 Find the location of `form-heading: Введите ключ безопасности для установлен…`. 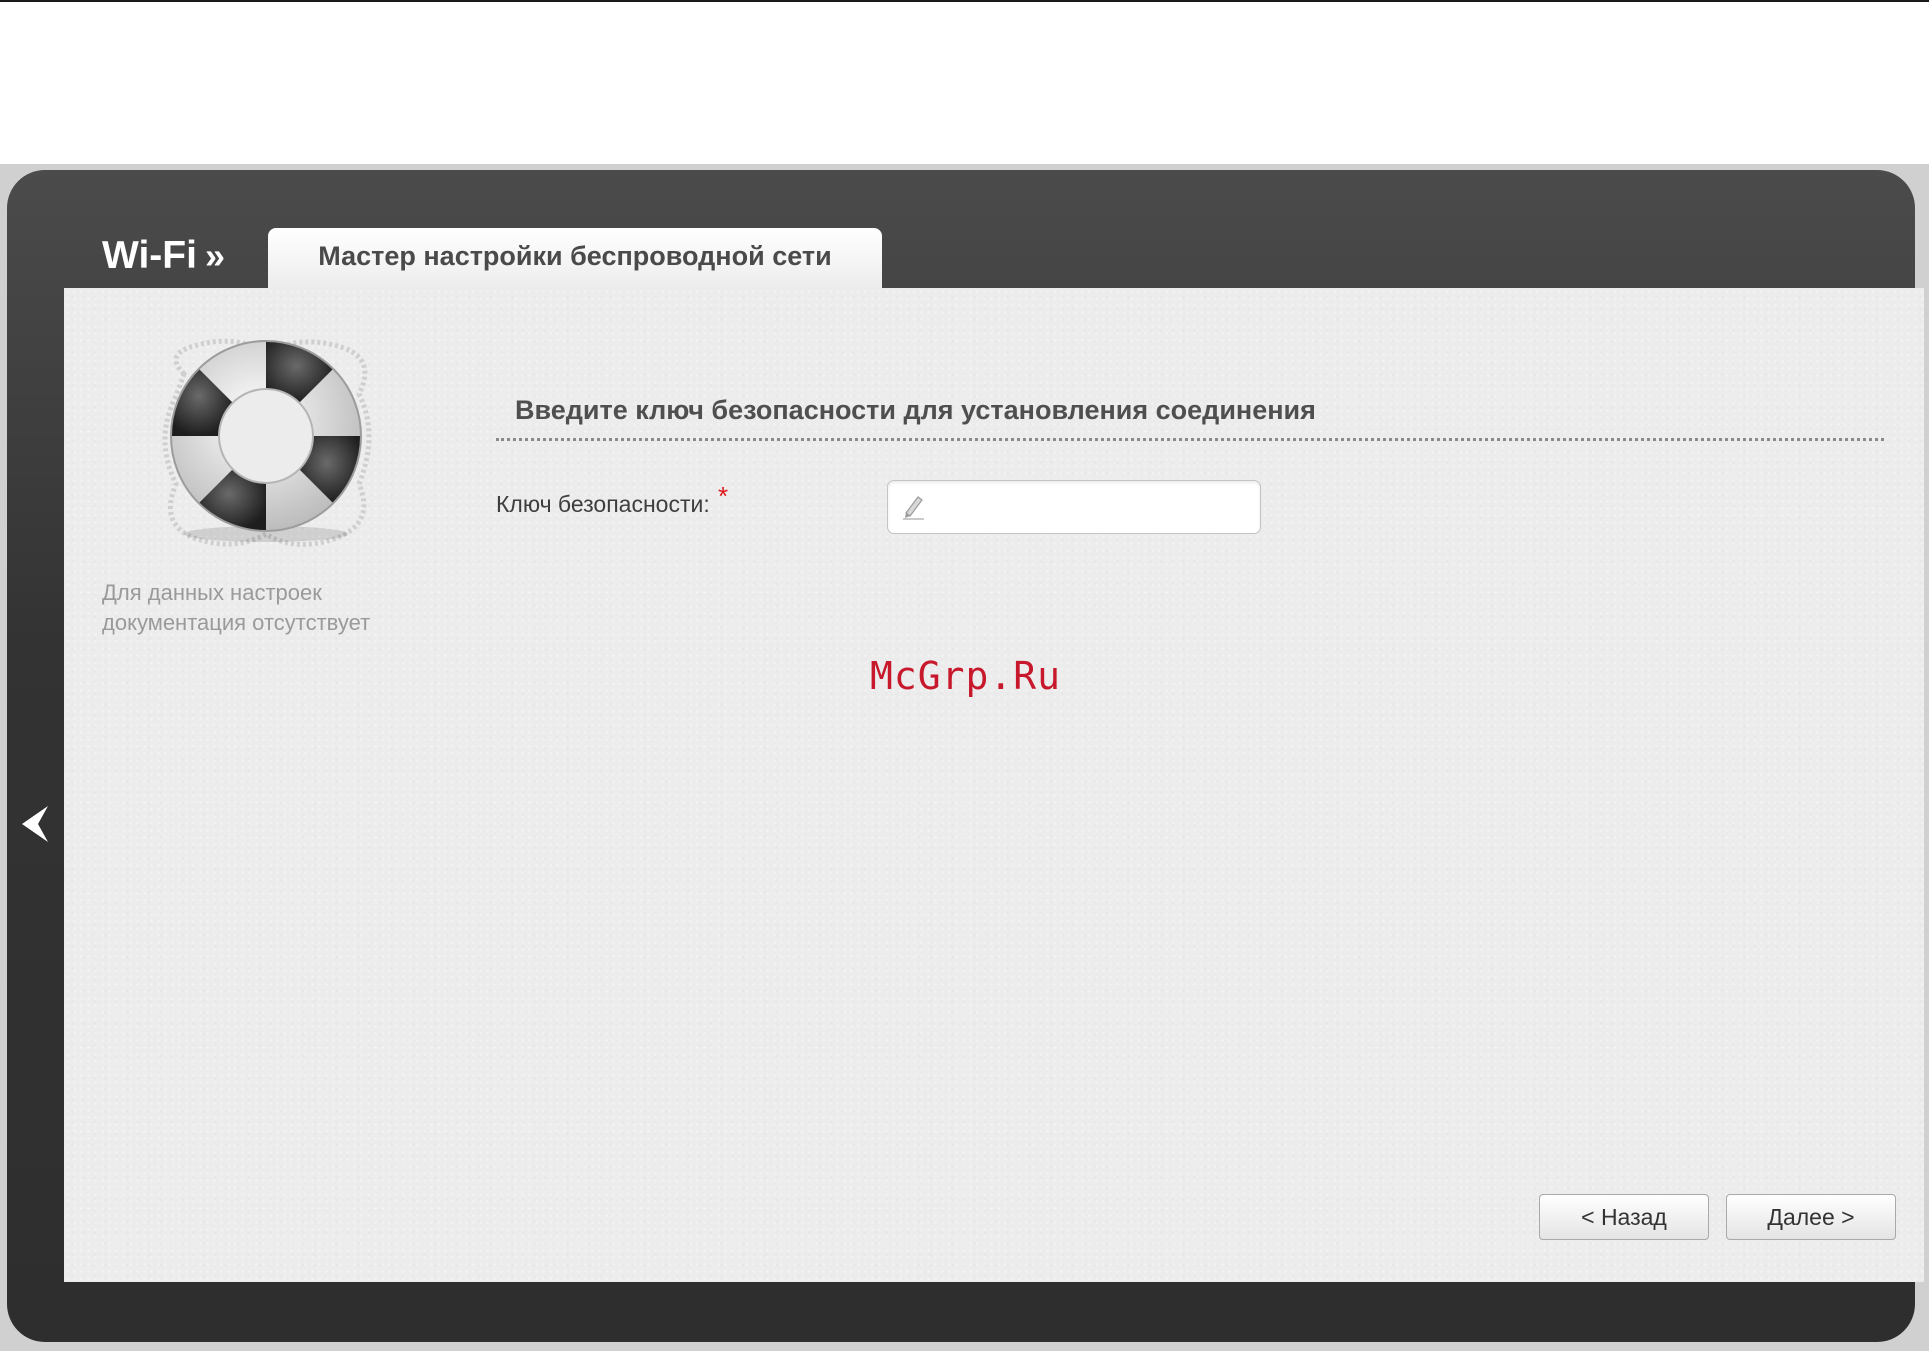

form-heading: Введите ключ безопасности для установлен… is located at coordinates (915, 410).